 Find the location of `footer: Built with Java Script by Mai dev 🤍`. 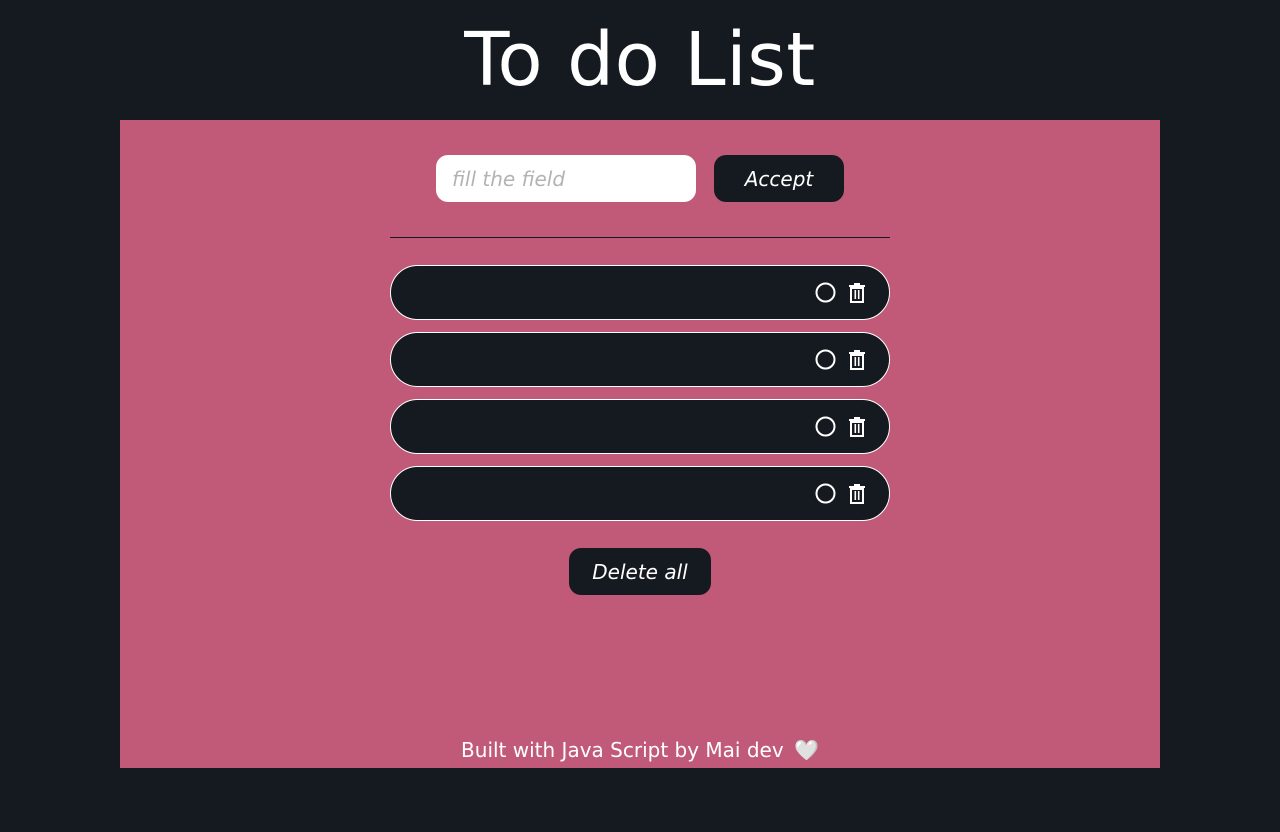

footer: Built with Java Script by Mai dev 🤍 is located at coordinates (640, 750).